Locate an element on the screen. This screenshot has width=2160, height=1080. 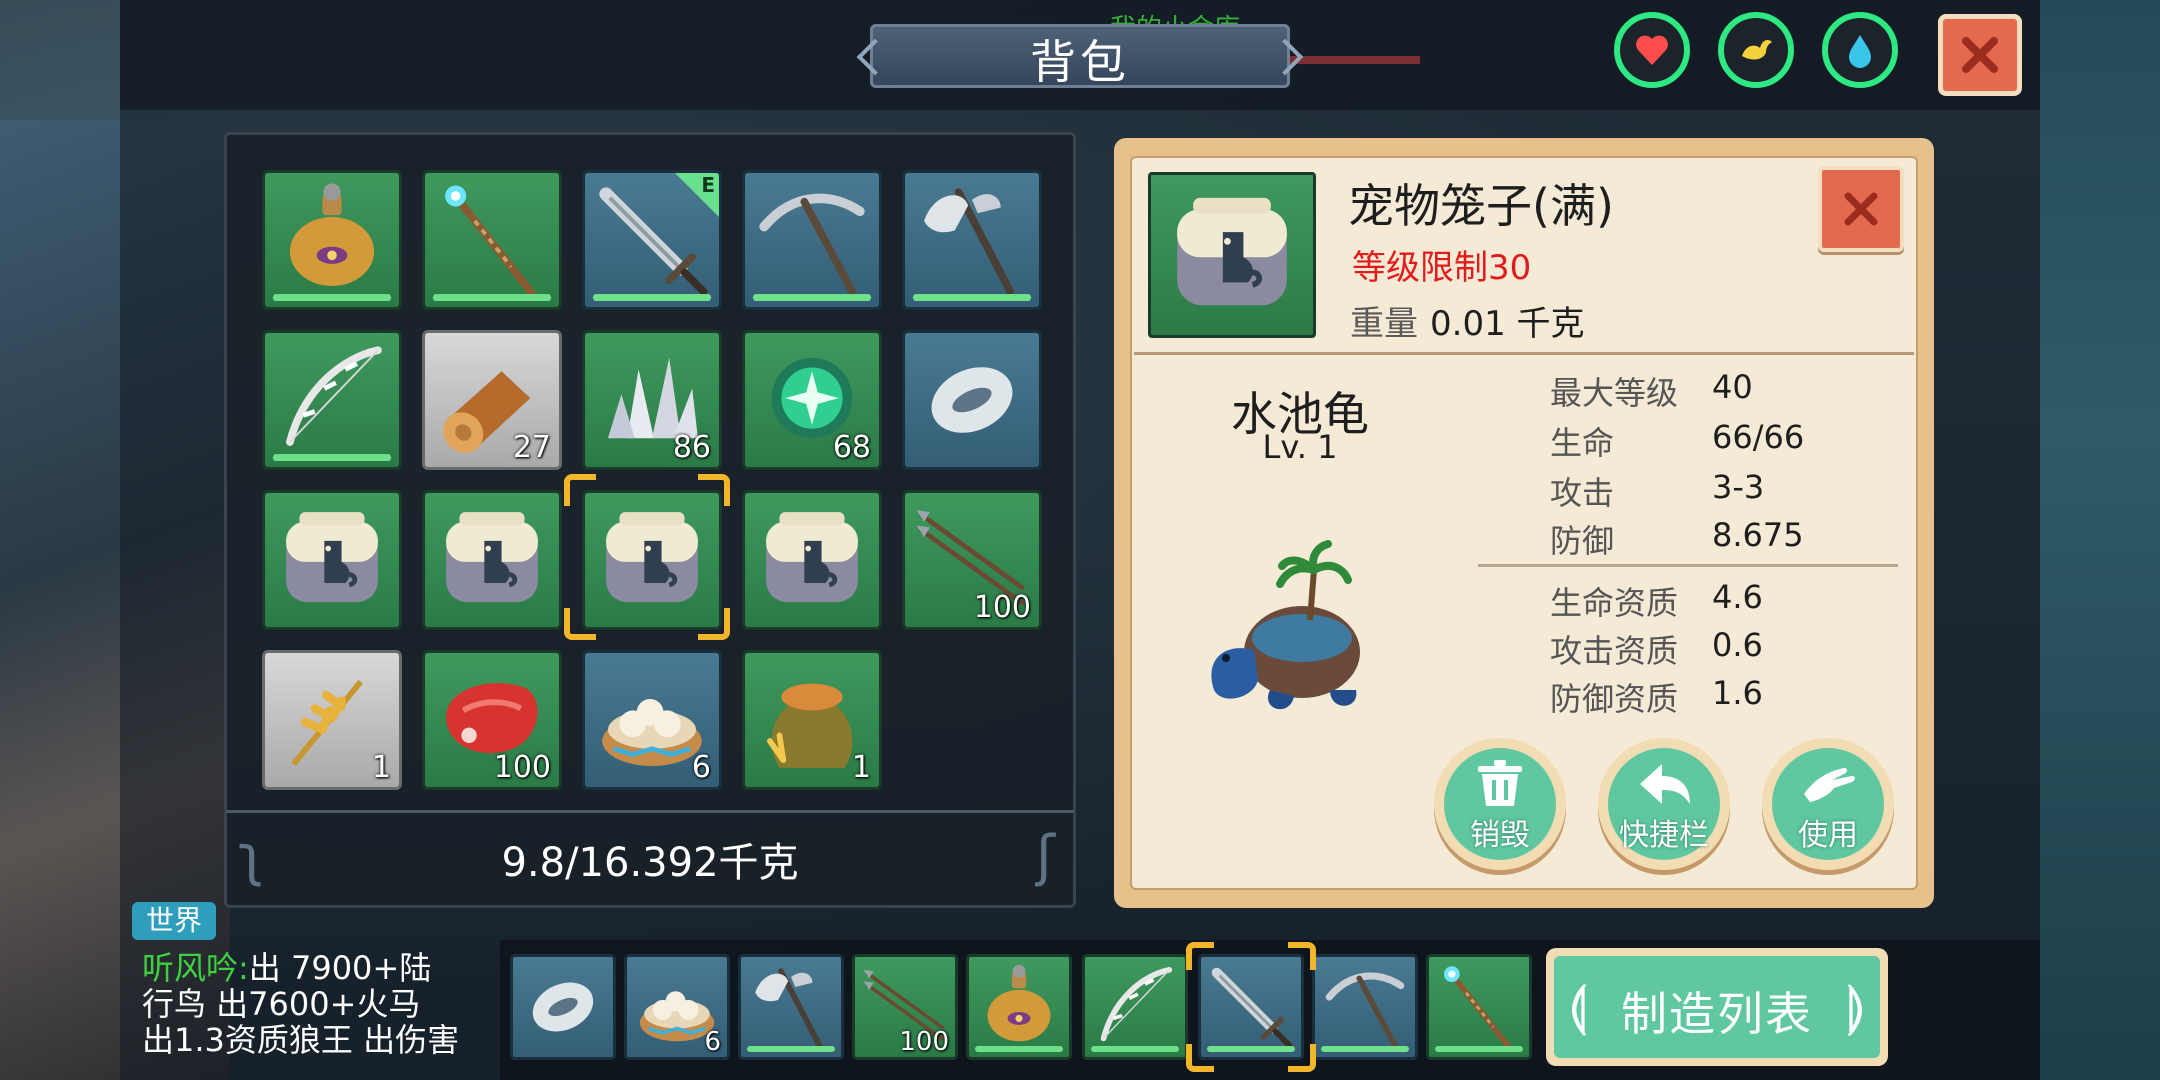
chat-text-3: 出1.3资质狼王 出伤害 is located at coordinates (301, 1040).